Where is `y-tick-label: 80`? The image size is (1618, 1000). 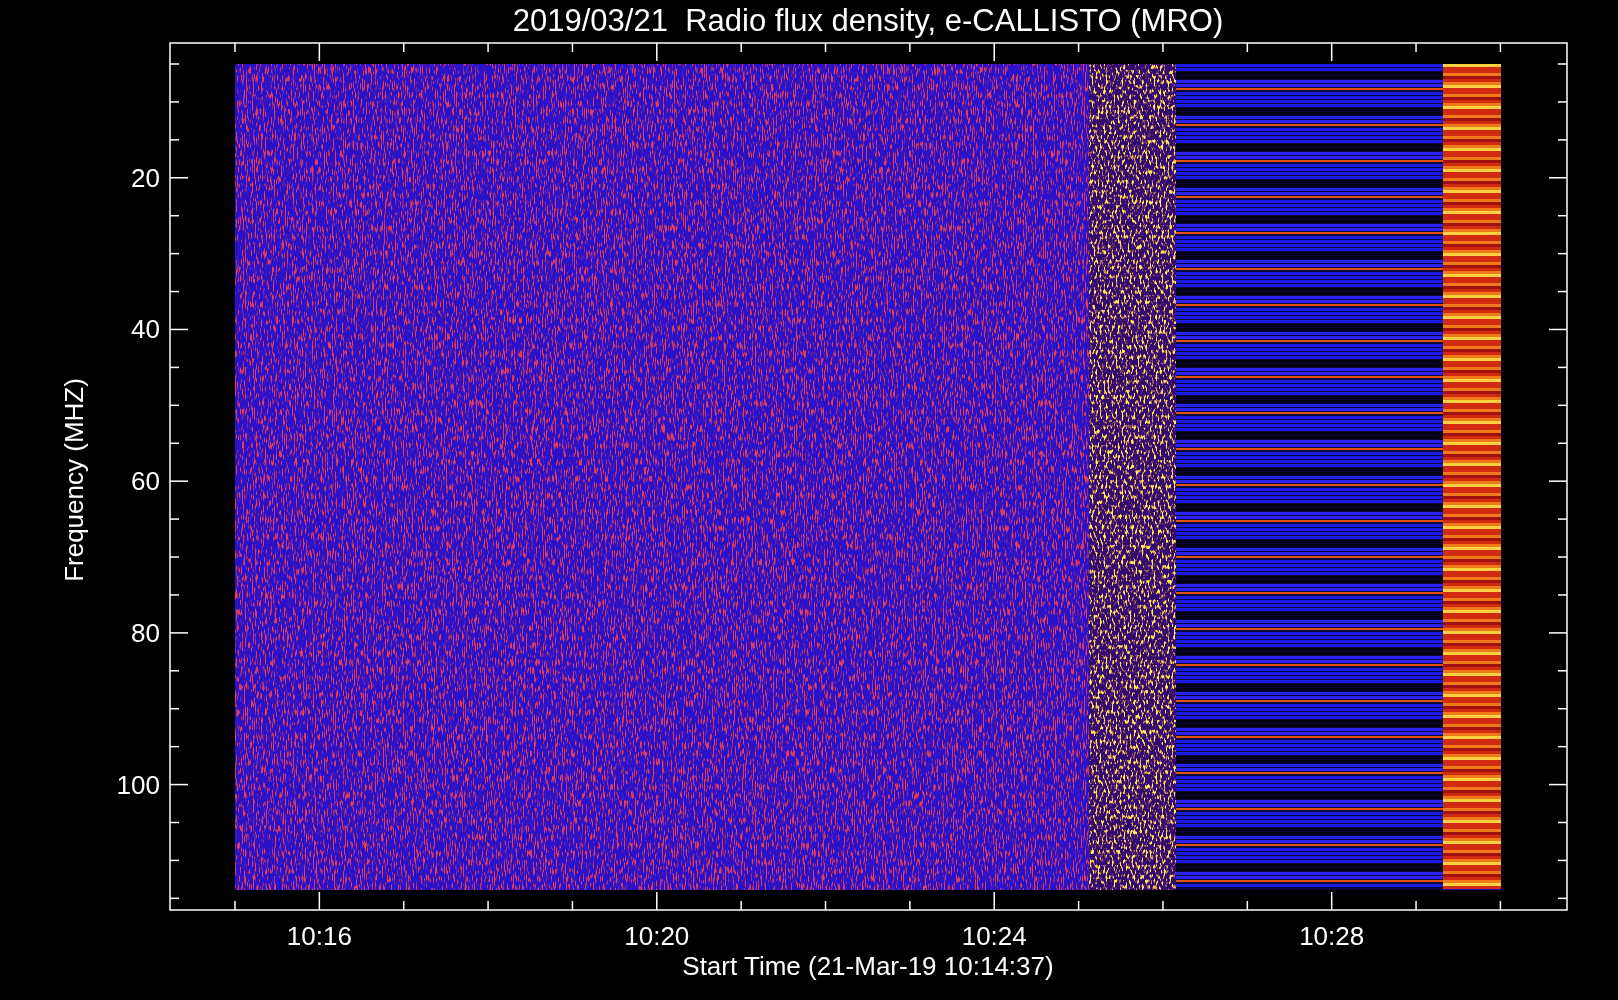
y-tick-label: 80 is located at coordinates (145, 632).